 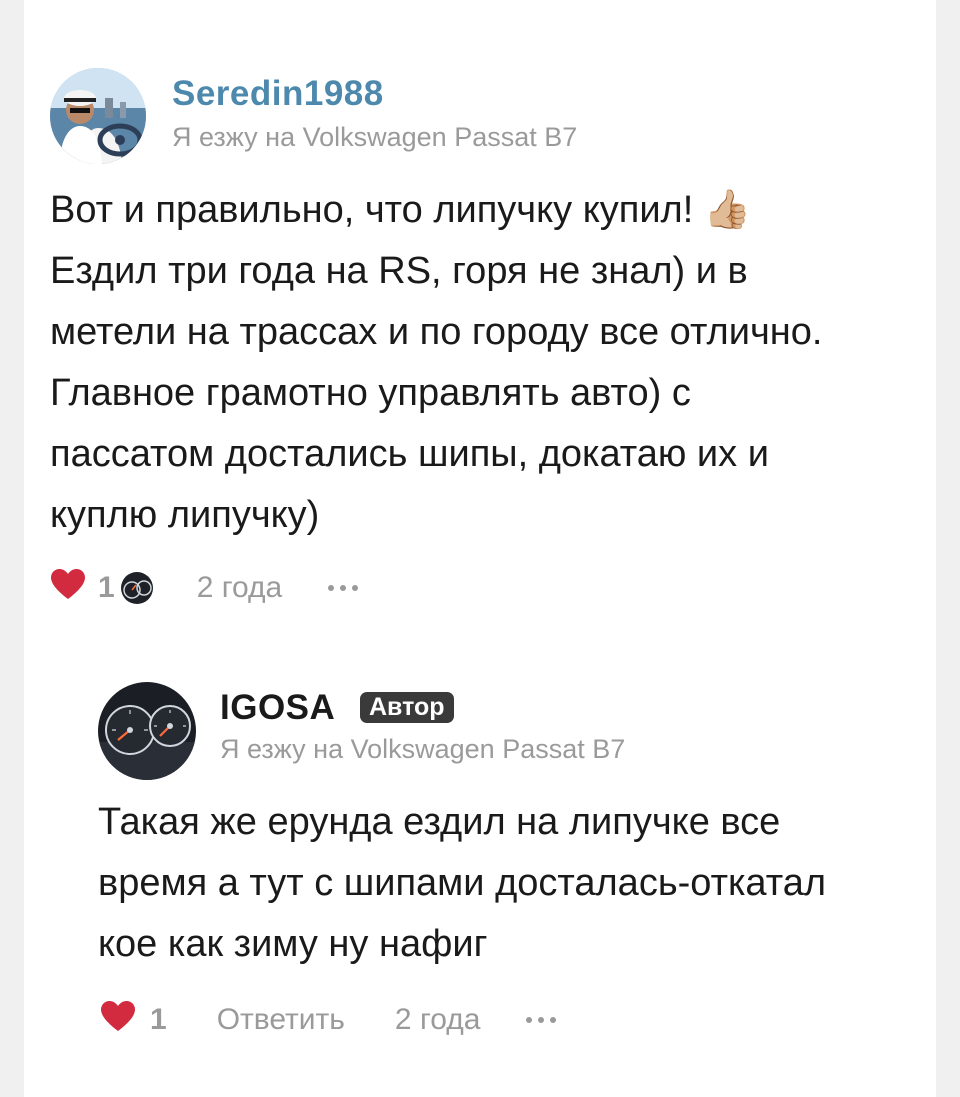 I want to click on comment-text-line: пассатом достались шипы, докатаю их и, so click(x=409, y=454).